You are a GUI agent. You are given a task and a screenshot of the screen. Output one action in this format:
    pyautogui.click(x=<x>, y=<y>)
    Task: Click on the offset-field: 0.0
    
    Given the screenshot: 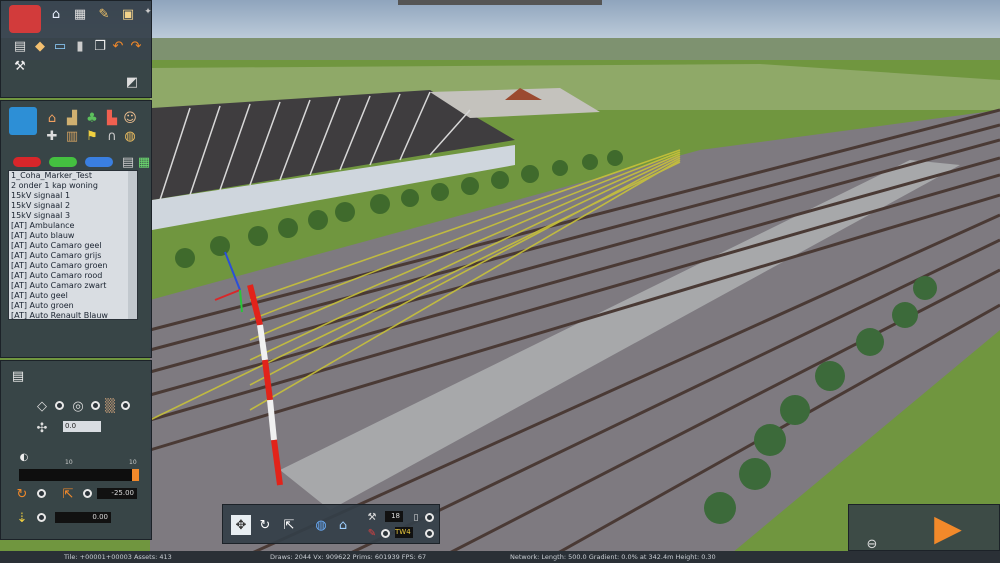 What is the action you would take?
    pyautogui.click(x=82, y=426)
    